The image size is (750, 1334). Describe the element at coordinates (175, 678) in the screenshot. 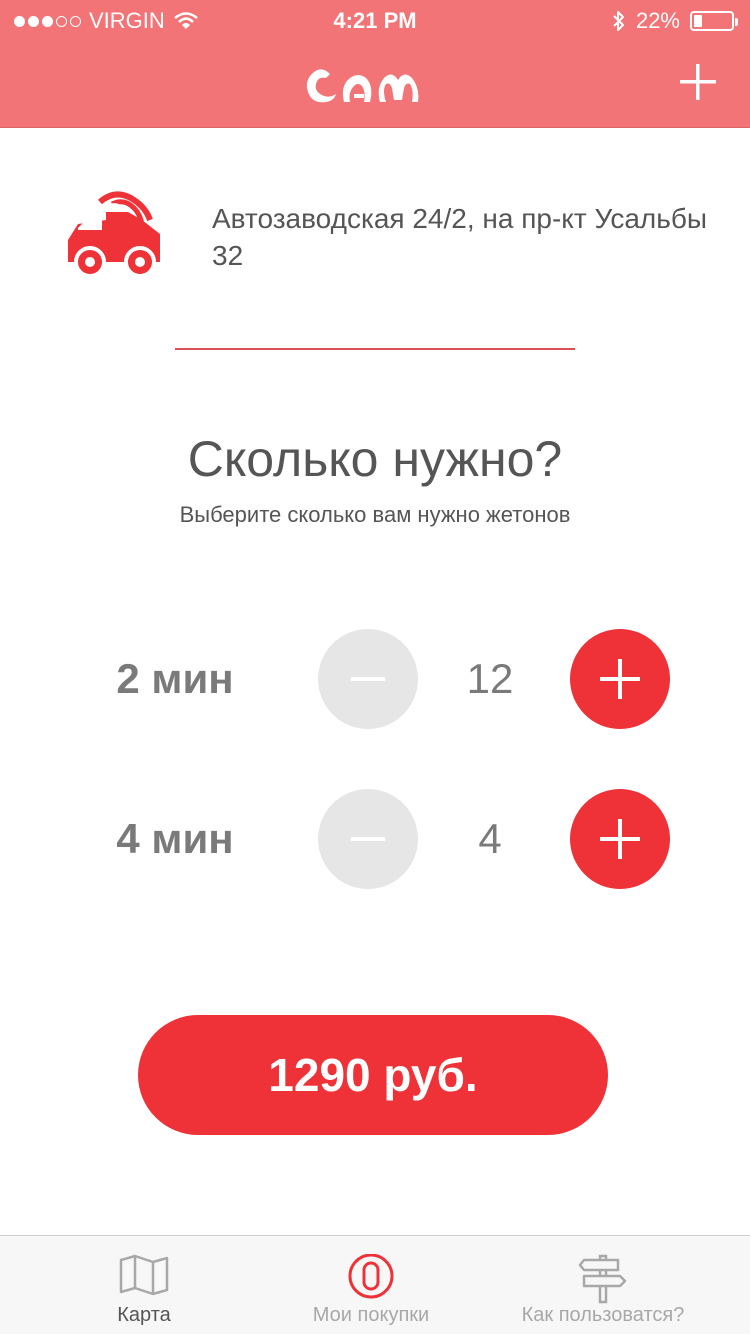

I see `token-duration-label: 2 мин` at that location.